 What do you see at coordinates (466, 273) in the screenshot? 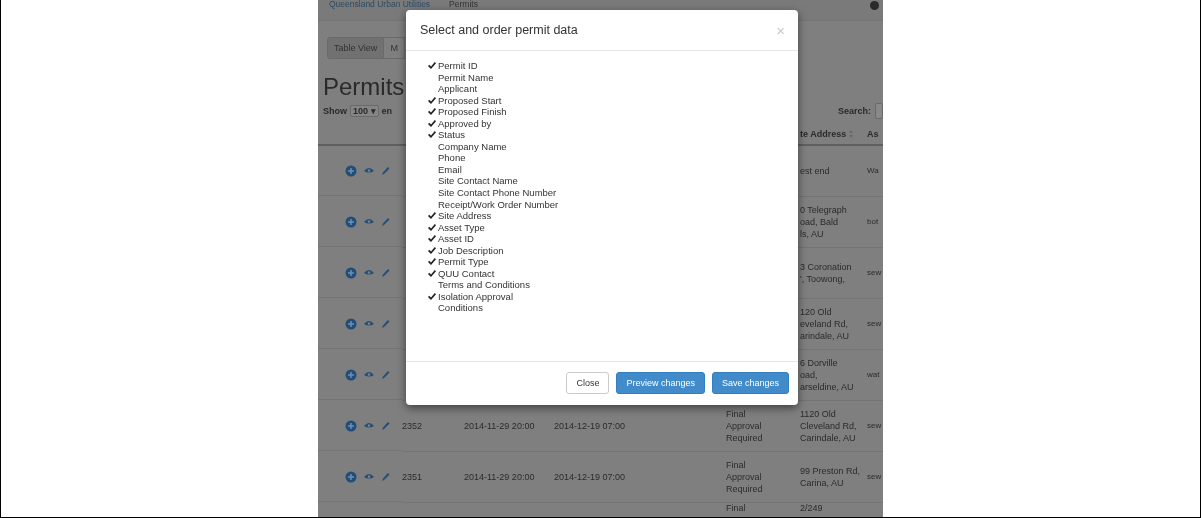
I see `field-option: QUU Contact` at bounding box center [466, 273].